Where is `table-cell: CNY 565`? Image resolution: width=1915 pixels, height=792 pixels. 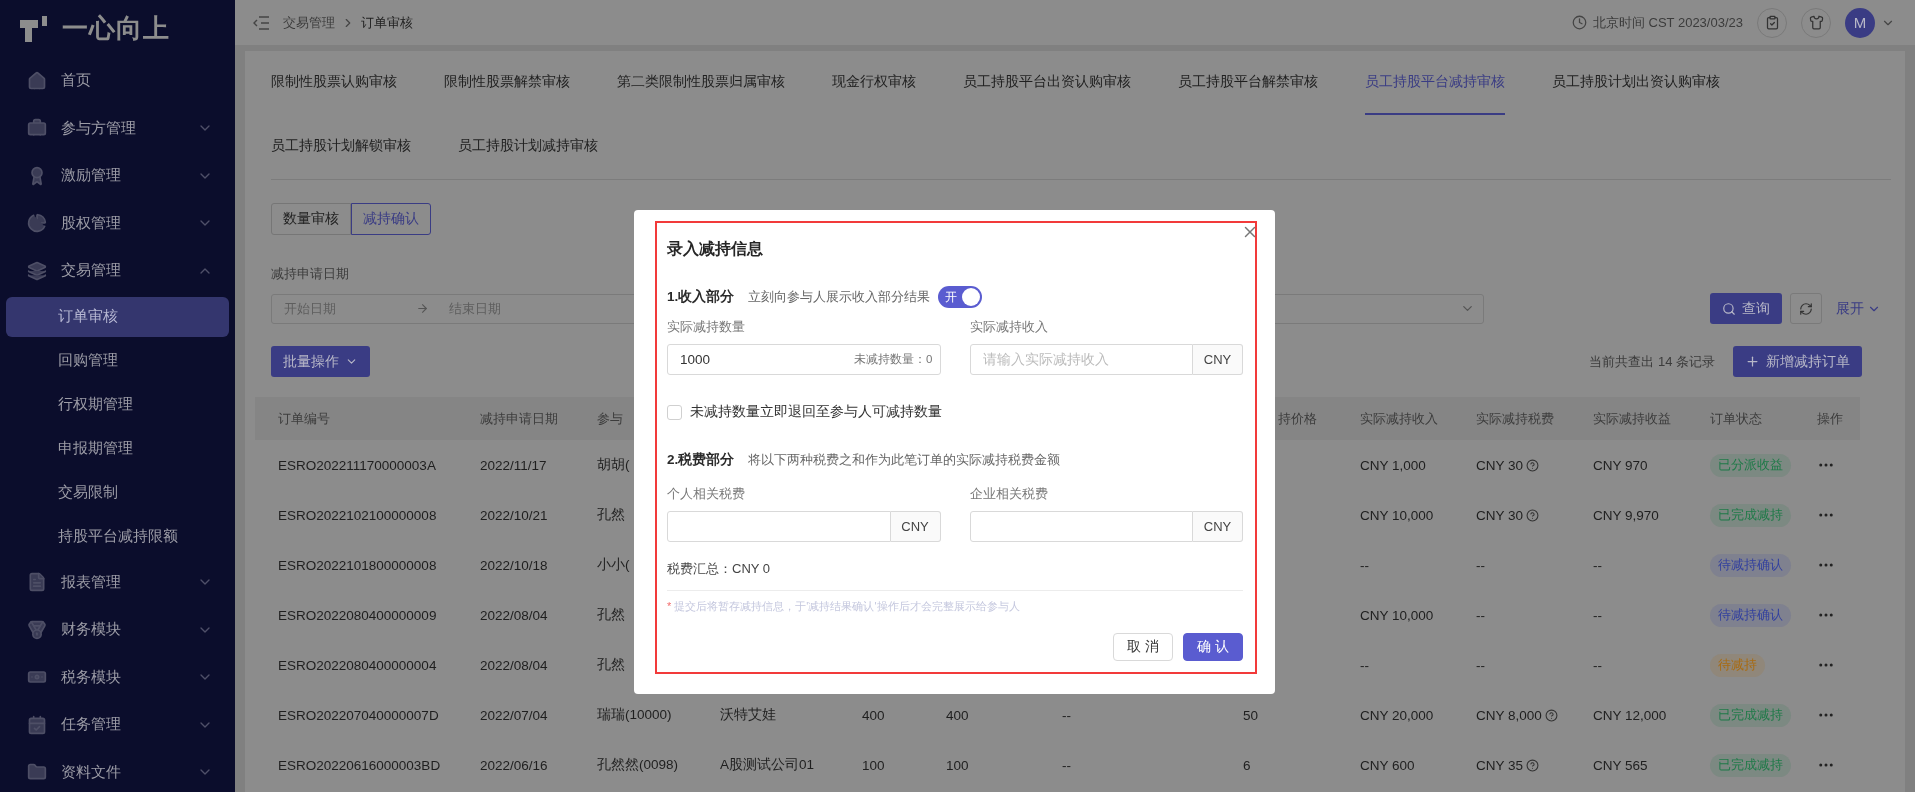 table-cell: CNY 565 is located at coordinates (1620, 765).